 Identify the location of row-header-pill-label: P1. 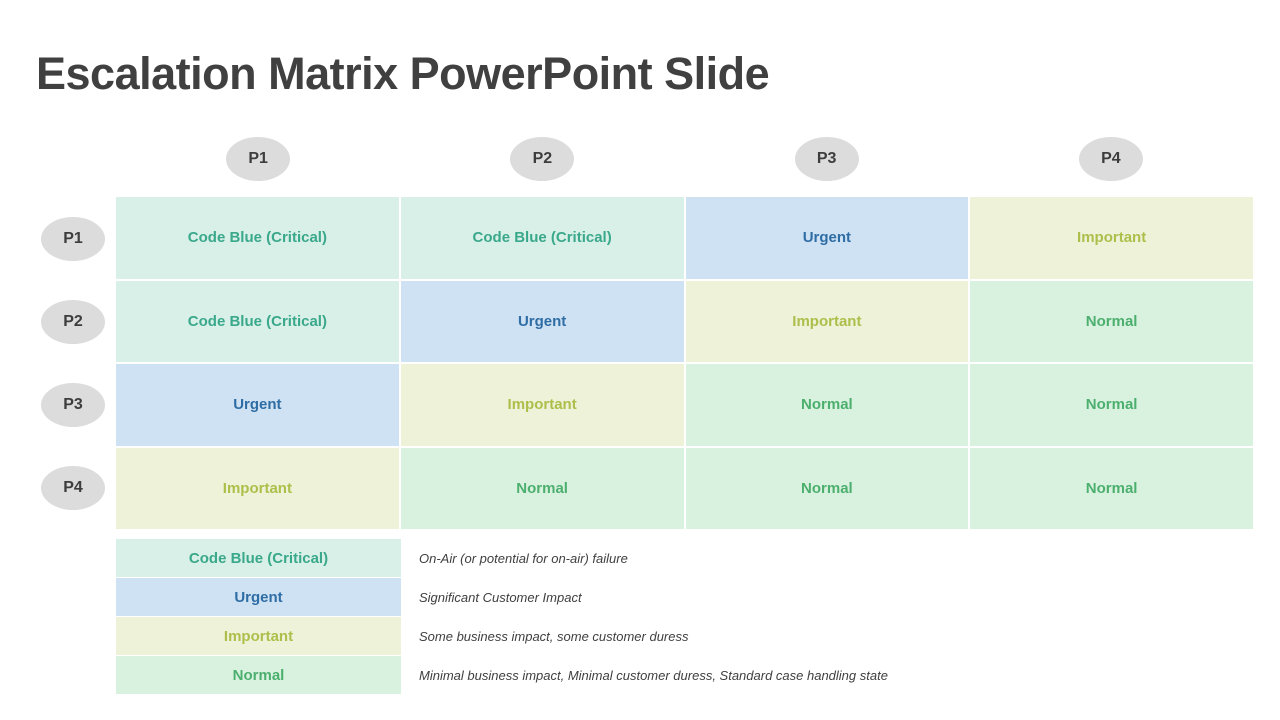
(73, 238).